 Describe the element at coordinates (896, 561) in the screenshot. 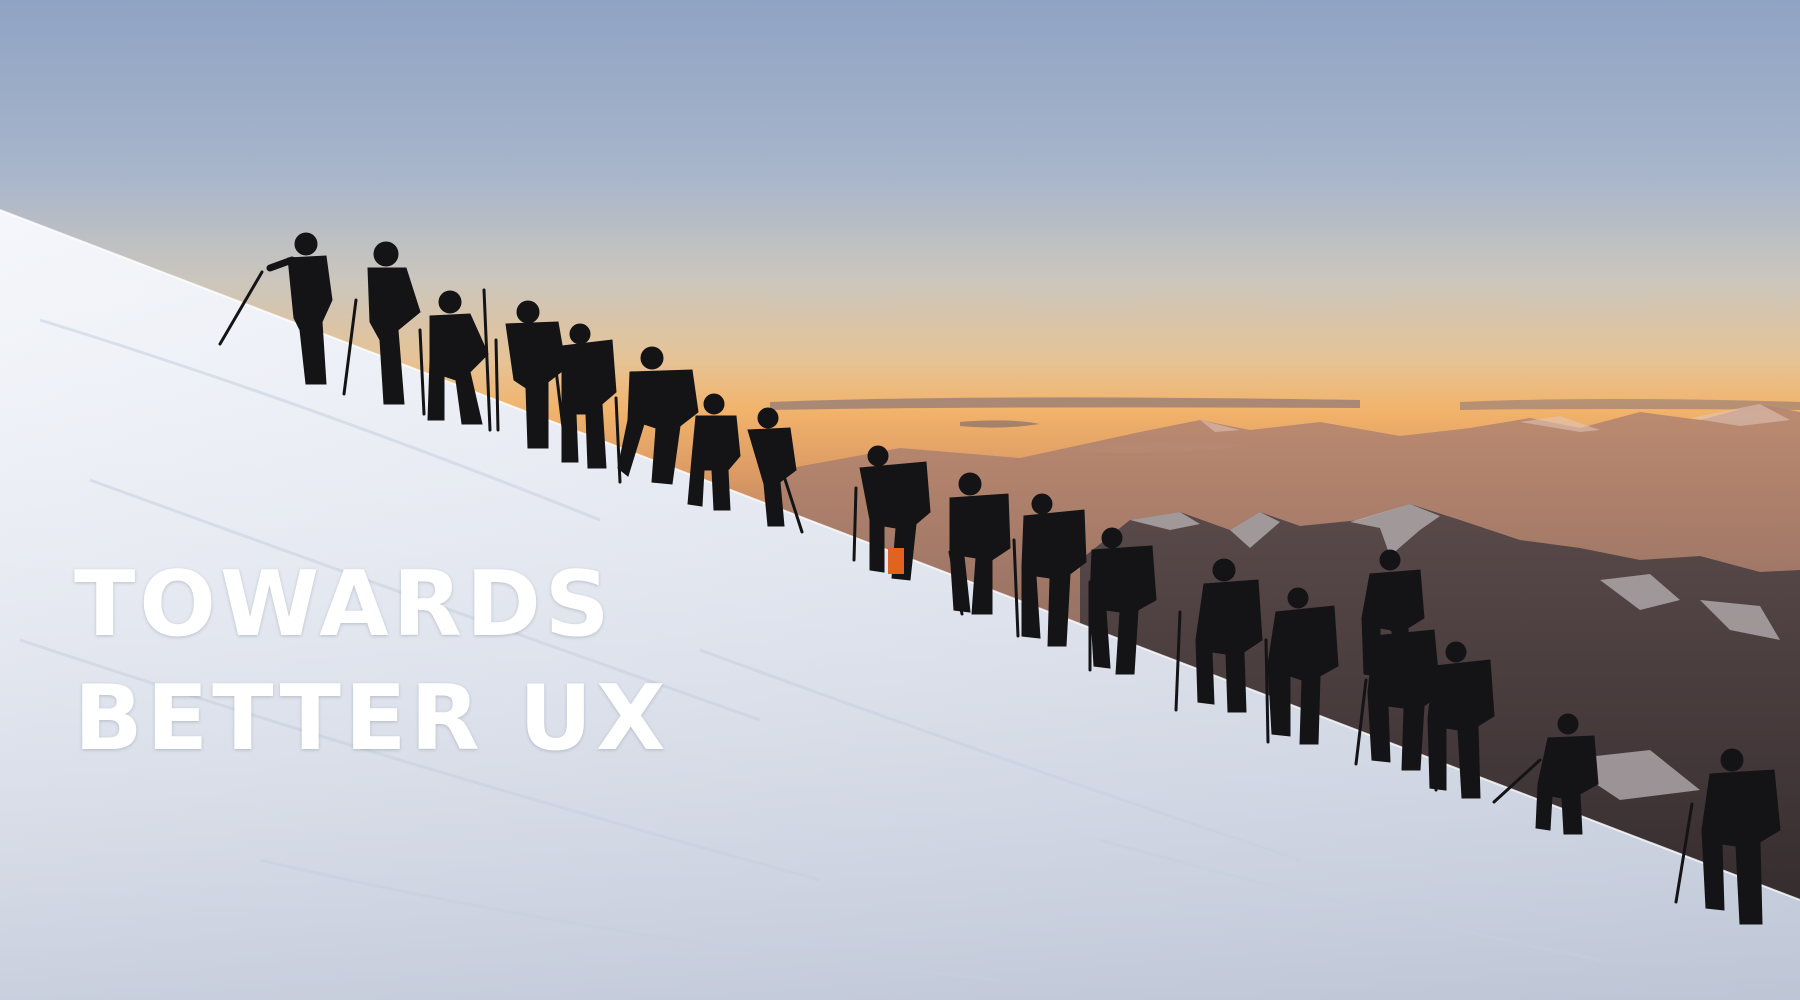

I see `boot-accent` at that location.